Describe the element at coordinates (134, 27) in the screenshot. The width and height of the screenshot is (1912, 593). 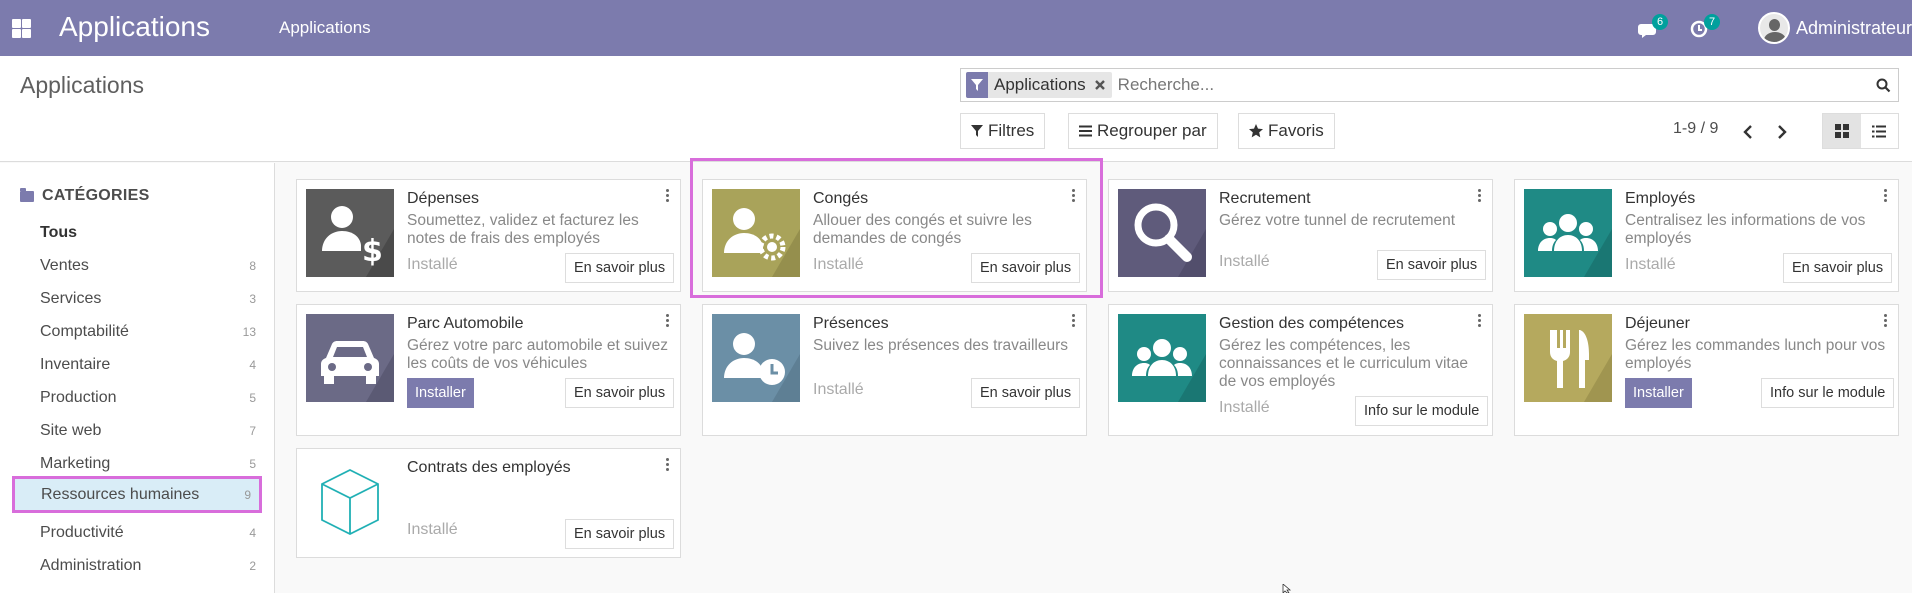
I see `app-brand: Applications` at that location.